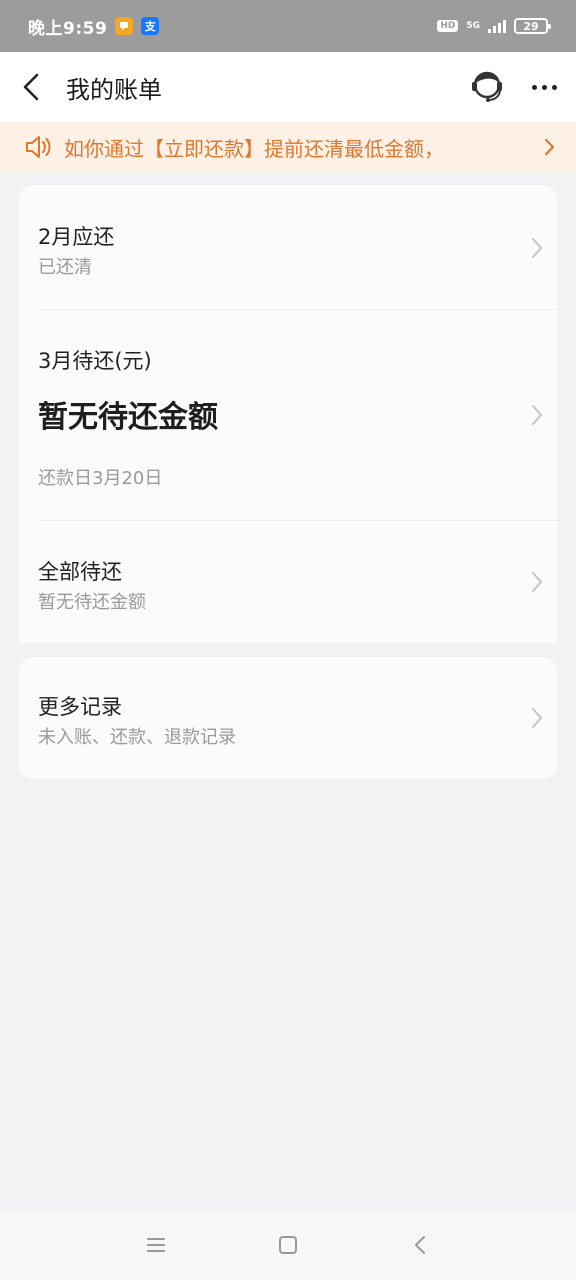  Describe the element at coordinates (150, 26) in the screenshot. I see `alipay-app-icon: 支` at that location.